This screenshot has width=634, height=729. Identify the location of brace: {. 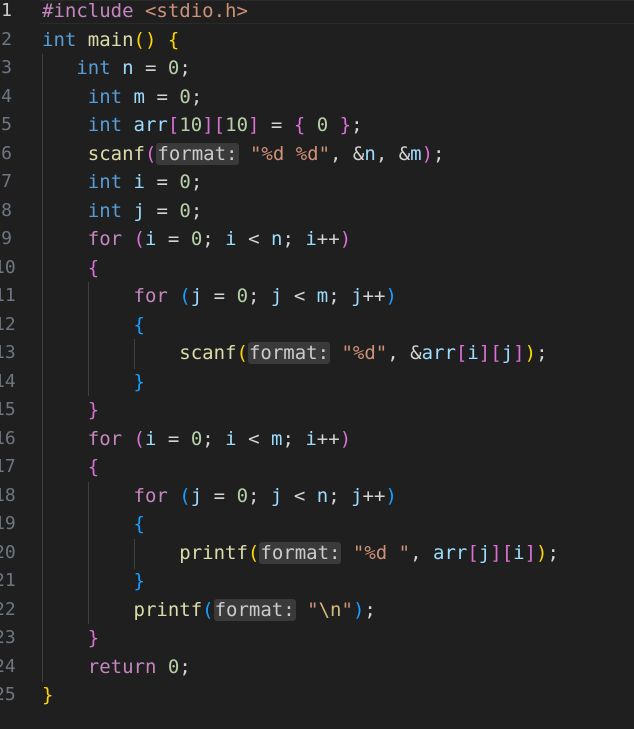
(299, 125).